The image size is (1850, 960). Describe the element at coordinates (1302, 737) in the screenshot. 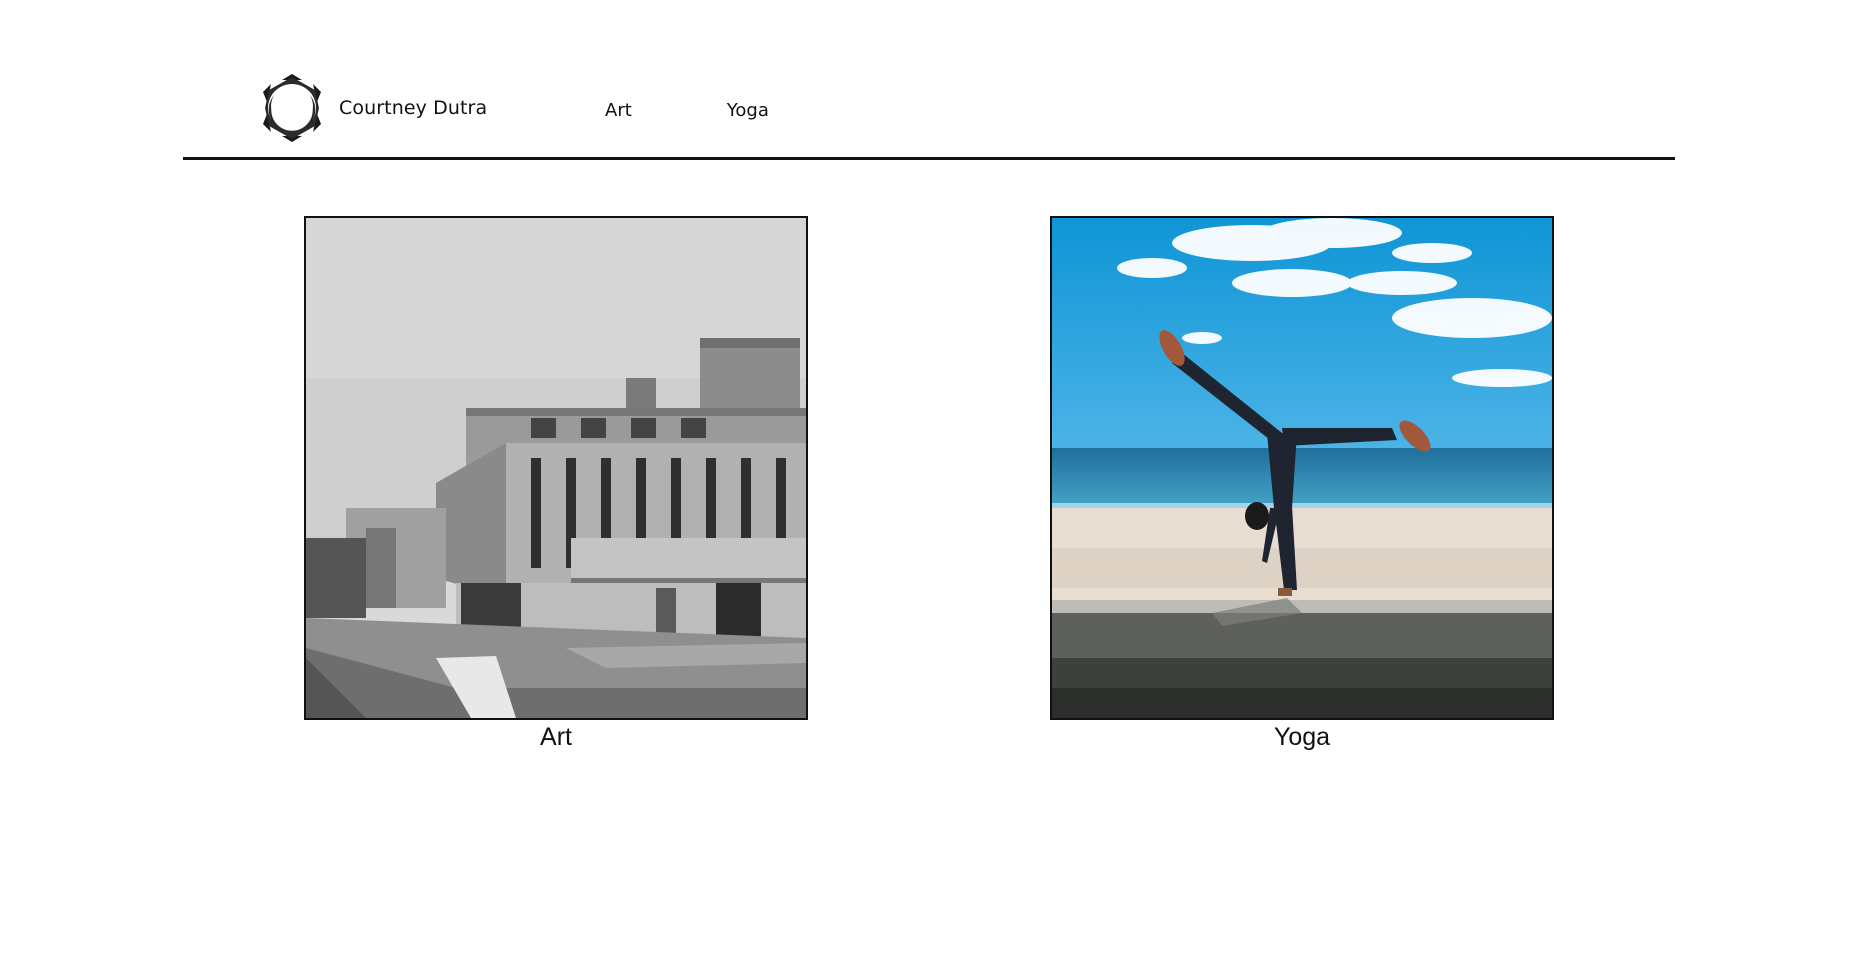

I see `yoga-caption: Yoga` at that location.